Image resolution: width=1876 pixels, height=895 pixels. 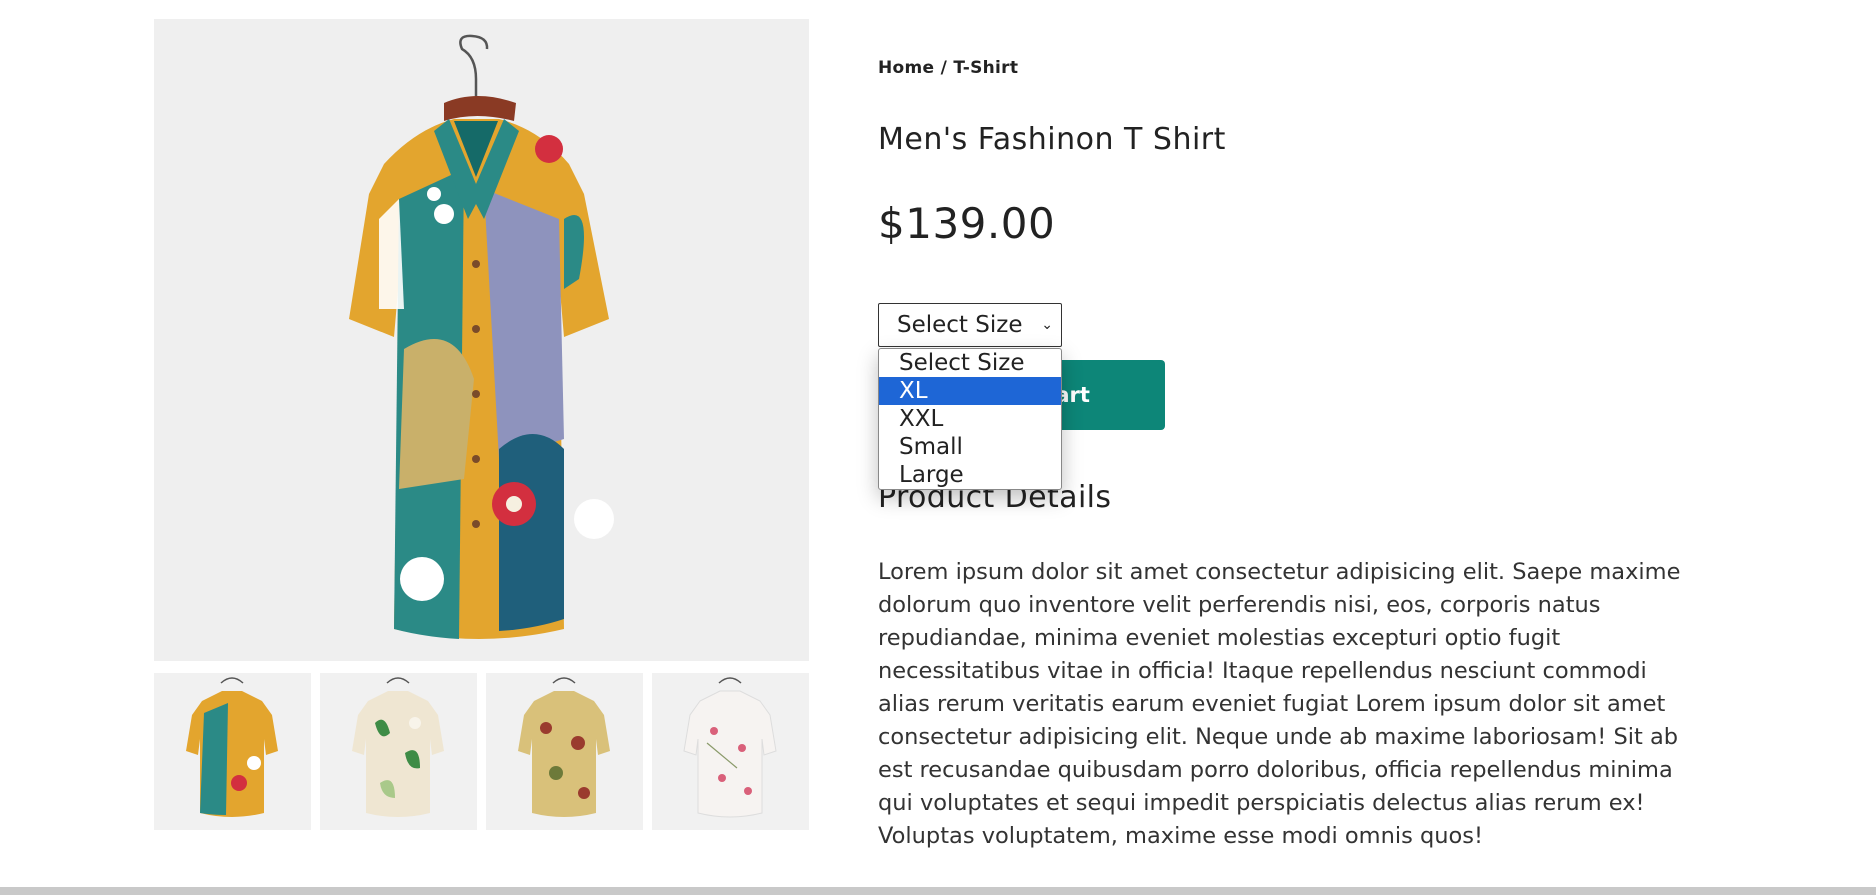 What do you see at coordinates (970, 363) in the screenshot?
I see `size-option-select-size: Select Size` at bounding box center [970, 363].